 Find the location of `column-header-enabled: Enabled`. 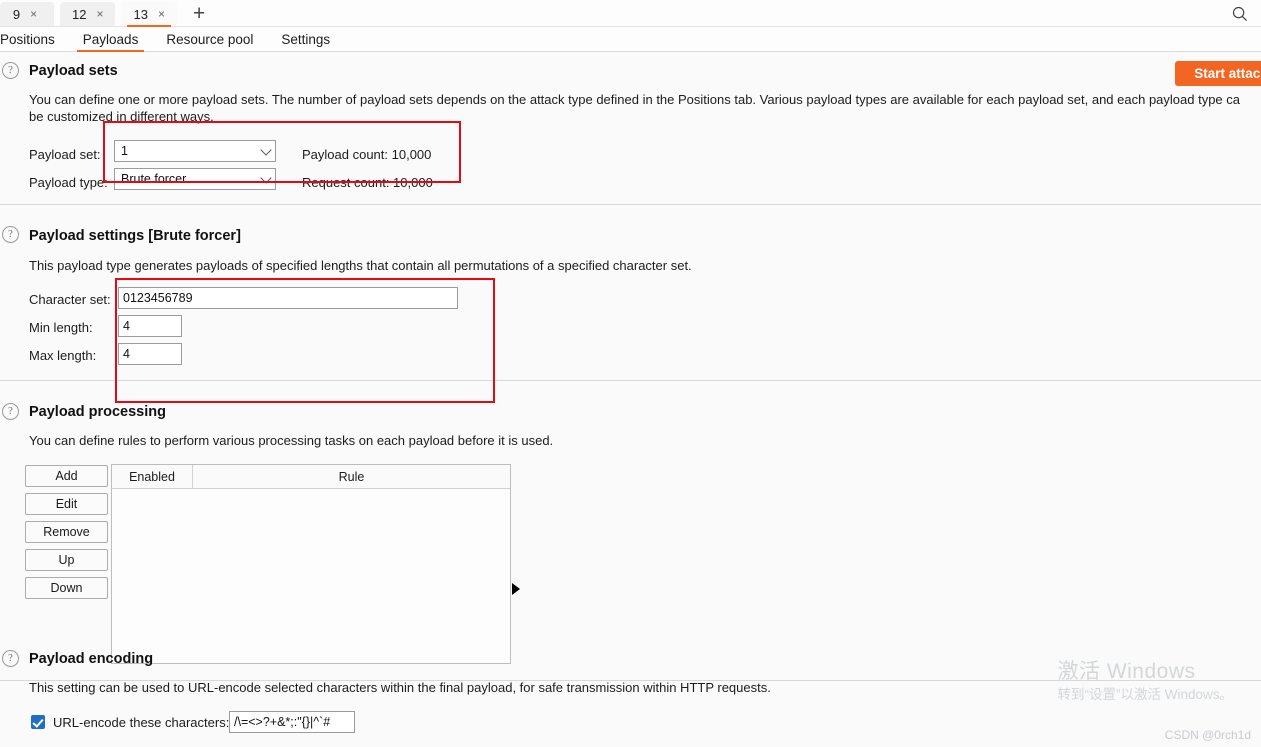

column-header-enabled: Enabled is located at coordinates (152, 477).